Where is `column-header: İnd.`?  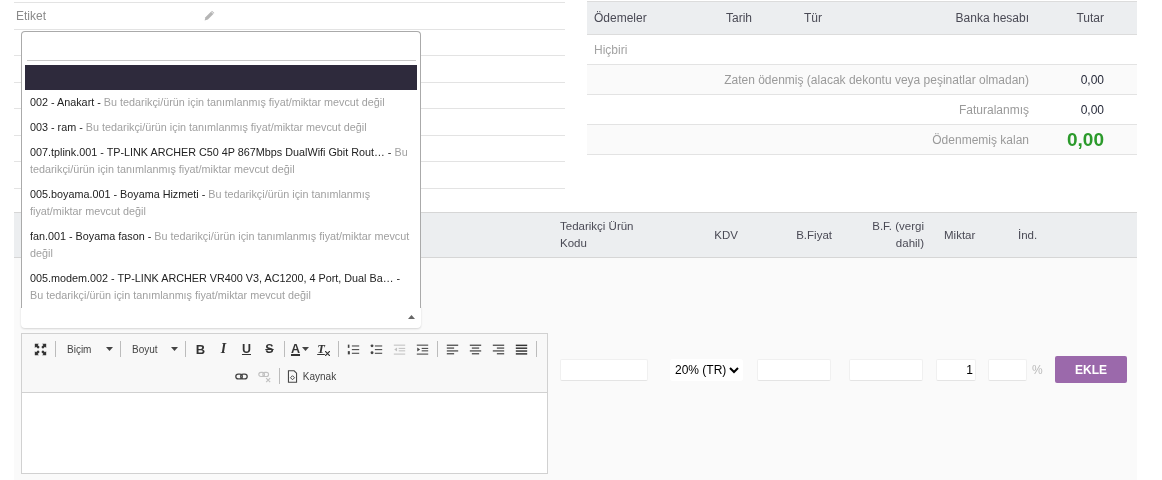 column-header: İnd. is located at coordinates (1028, 235).